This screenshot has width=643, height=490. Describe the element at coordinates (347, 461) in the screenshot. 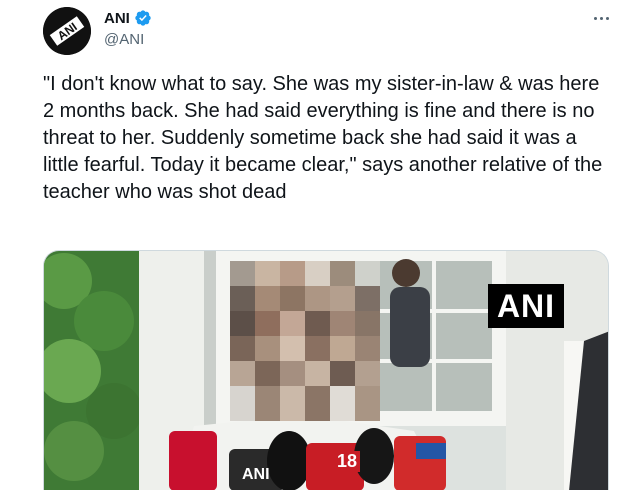

I see `mic-label-18: 18` at that location.